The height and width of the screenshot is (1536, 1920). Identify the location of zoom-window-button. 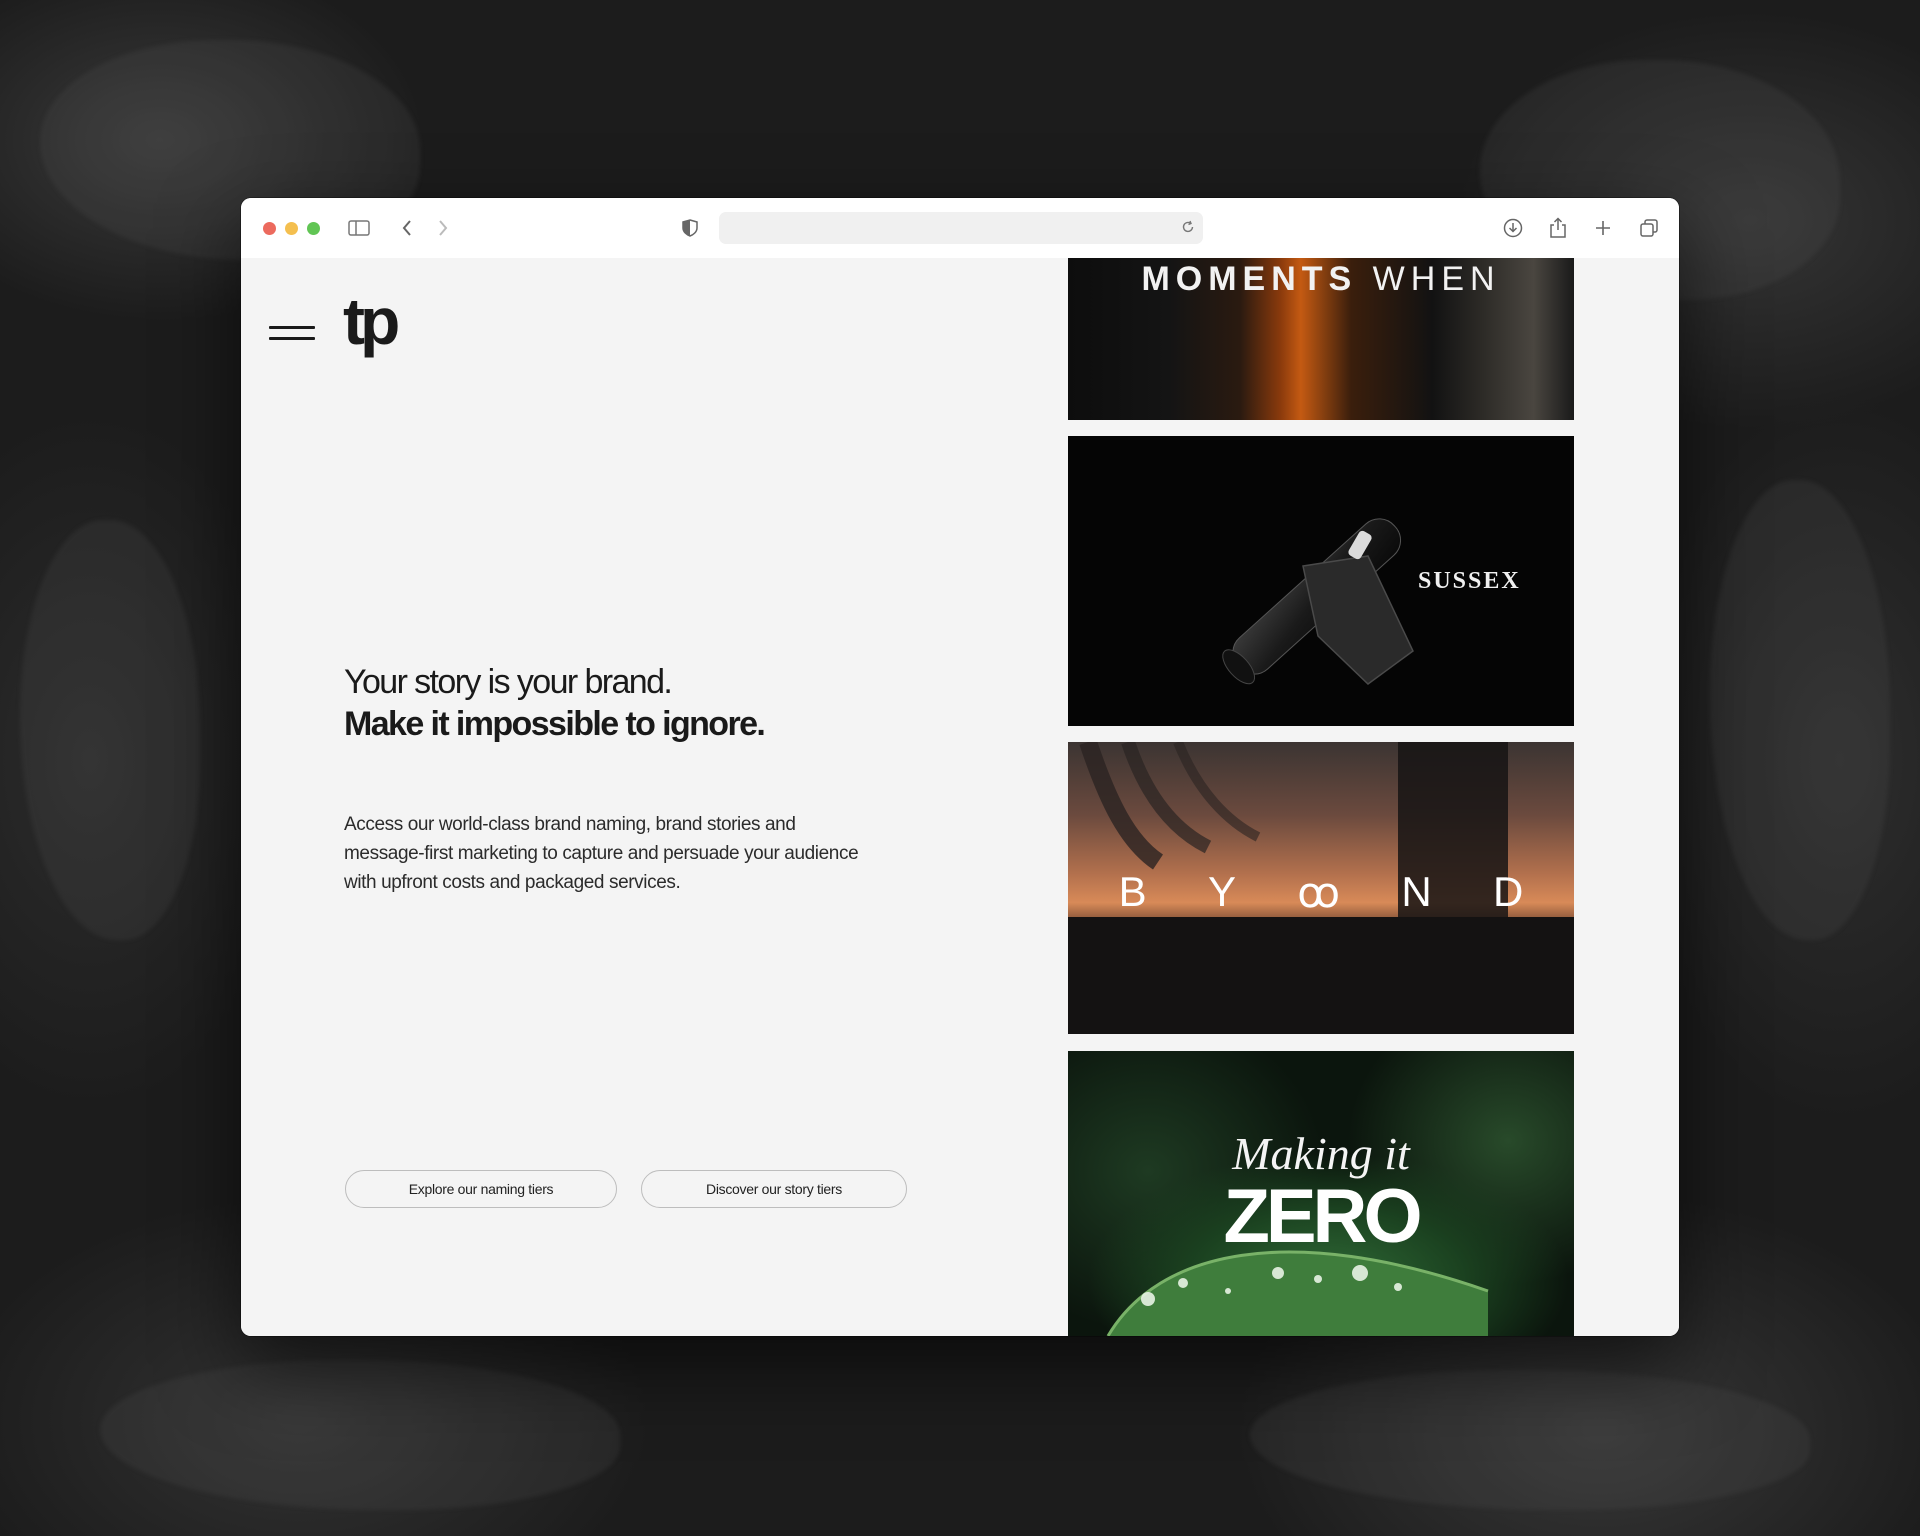
(313, 228).